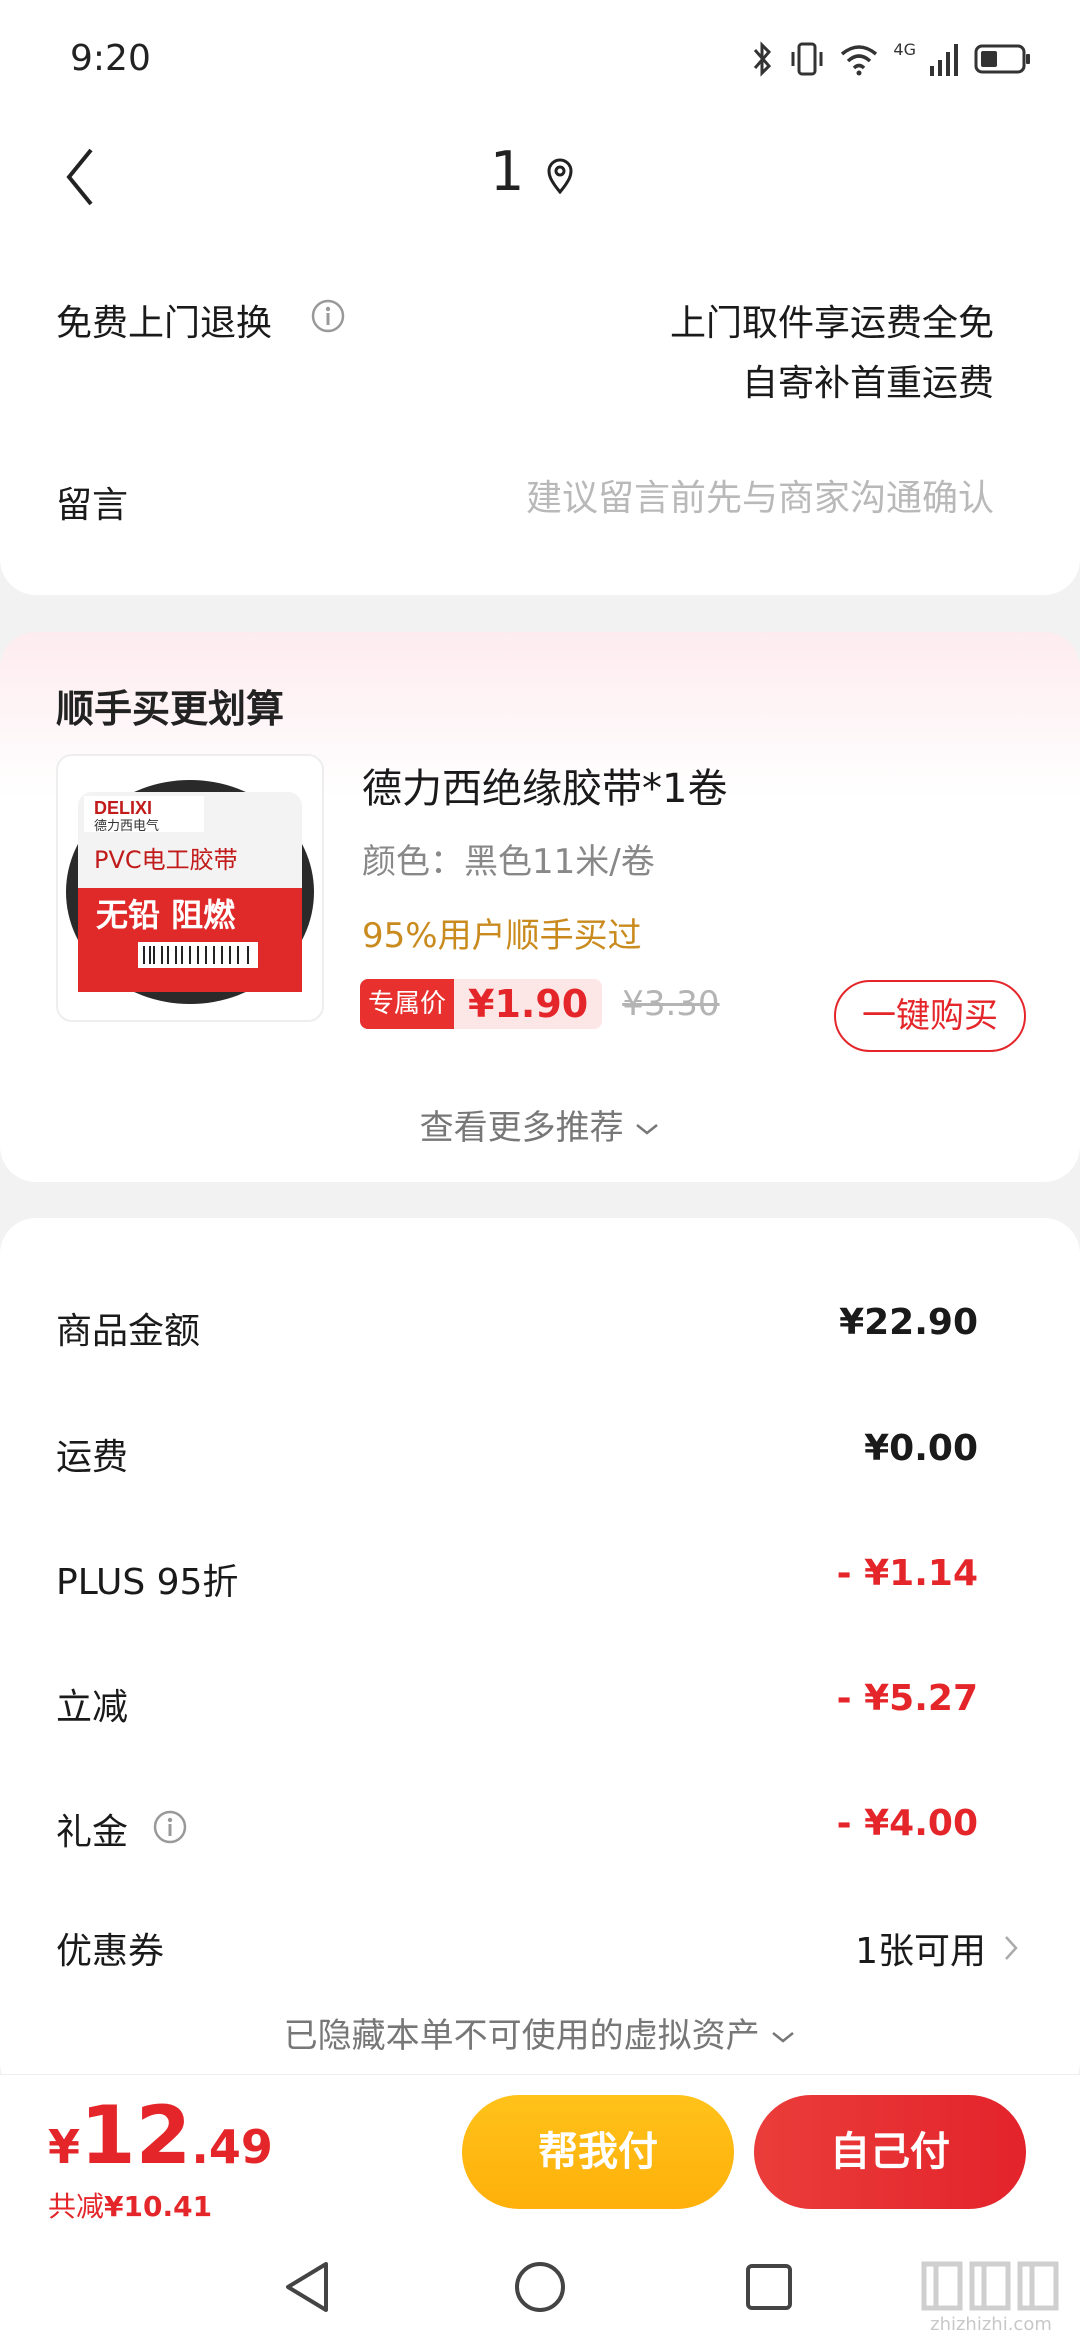  I want to click on back-button, so click(80, 177).